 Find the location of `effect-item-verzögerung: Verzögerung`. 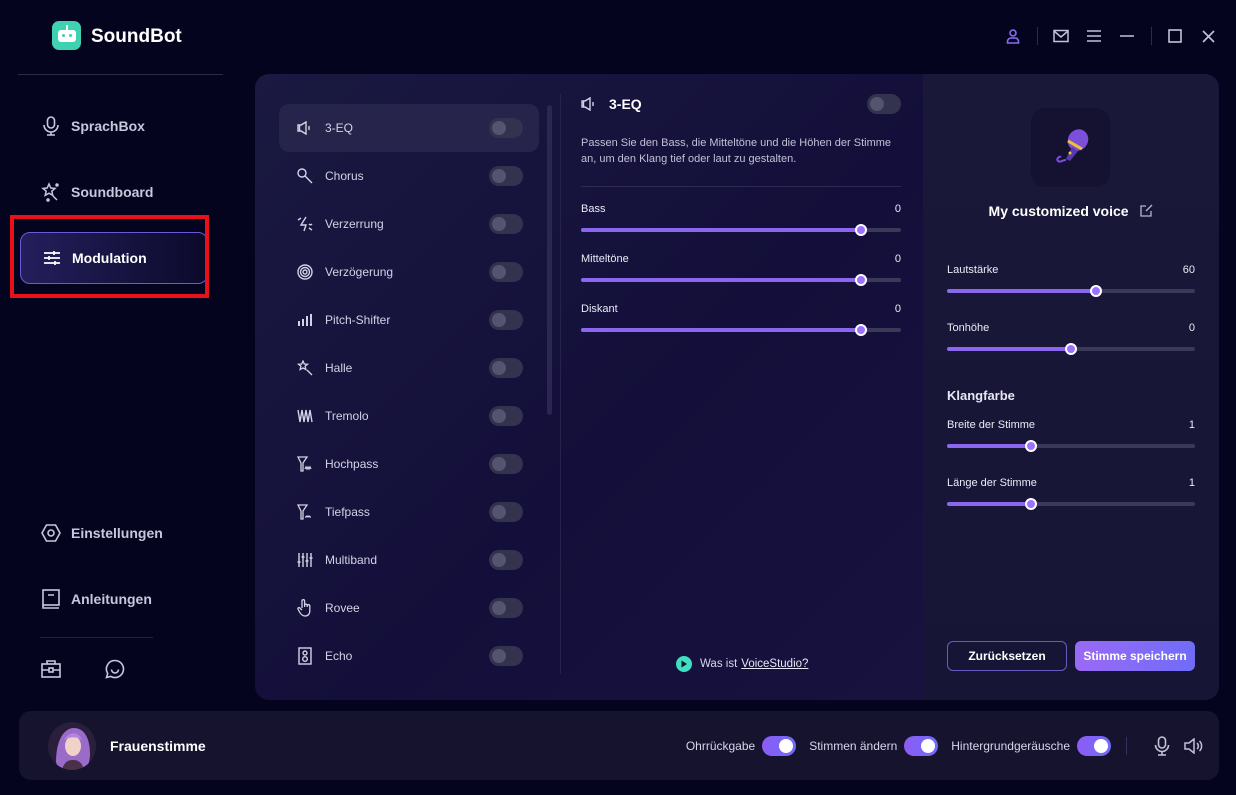

effect-item-verzögerung: Verzögerung is located at coordinates (409, 272).